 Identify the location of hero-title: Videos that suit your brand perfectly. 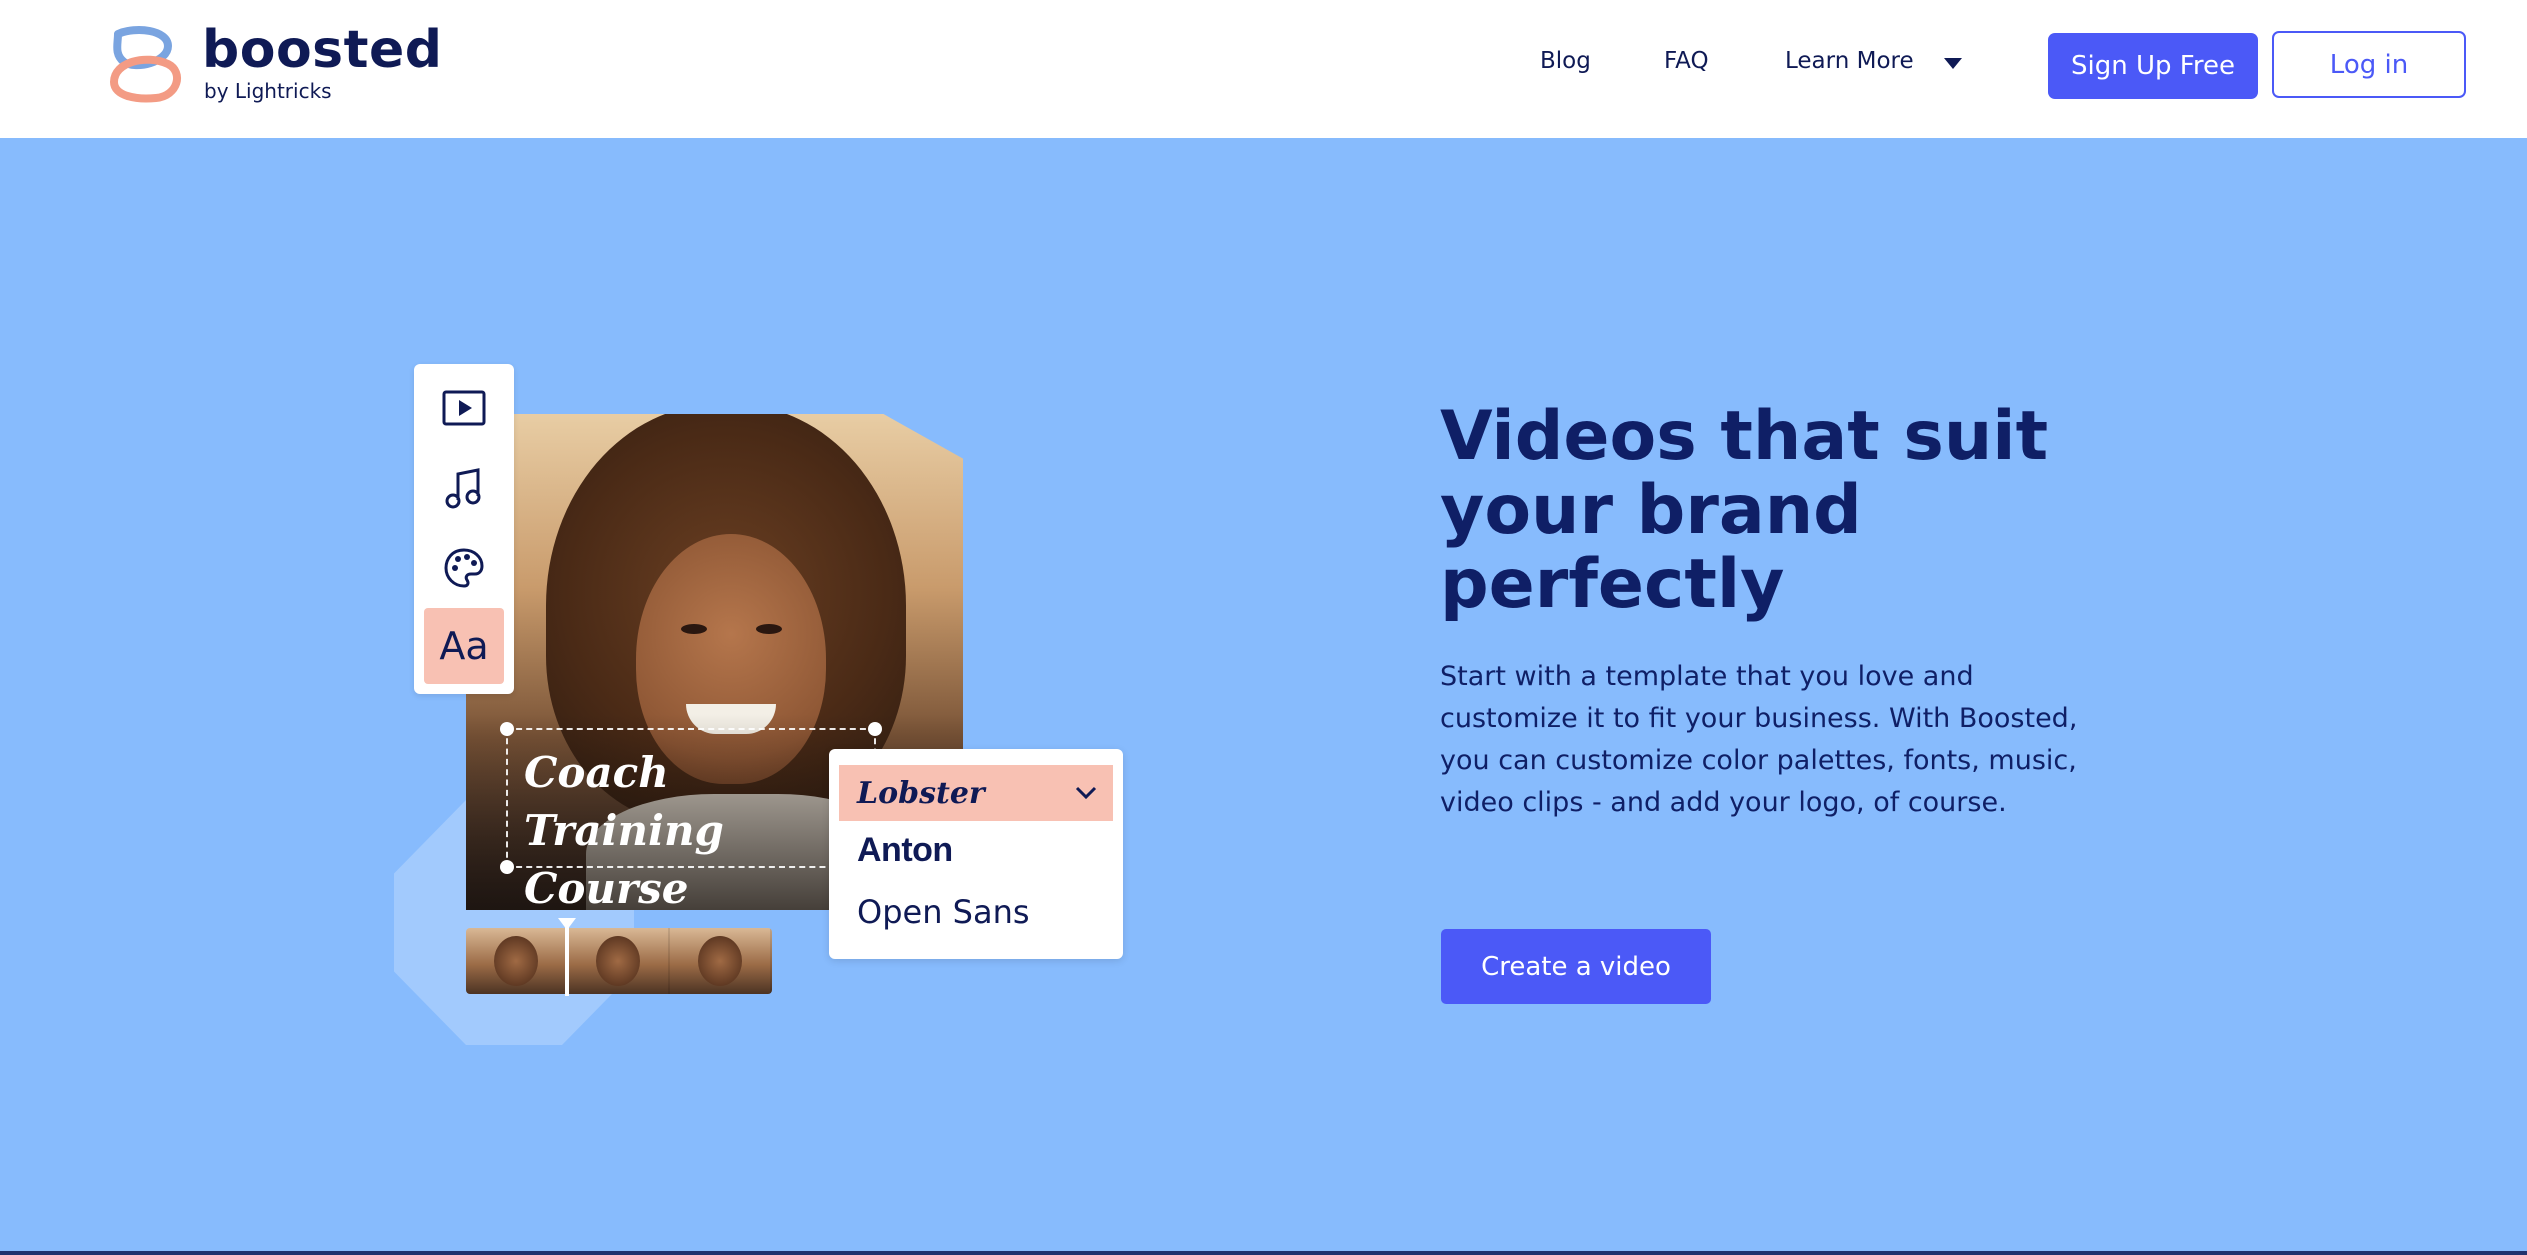
(1744, 510).